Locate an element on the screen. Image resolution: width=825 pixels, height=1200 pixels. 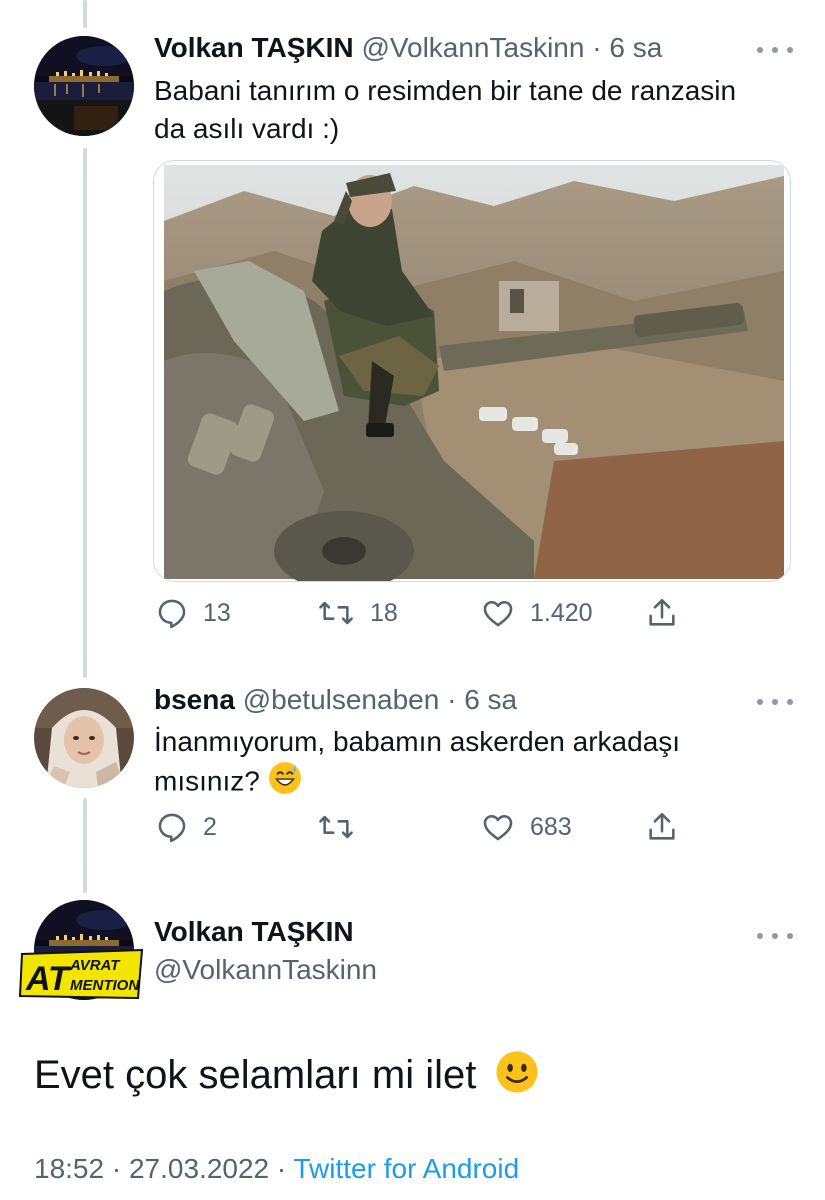
tweet-meta: 18:52 · 27.03.2022 · Twitter for Android is located at coordinates (276, 1169).